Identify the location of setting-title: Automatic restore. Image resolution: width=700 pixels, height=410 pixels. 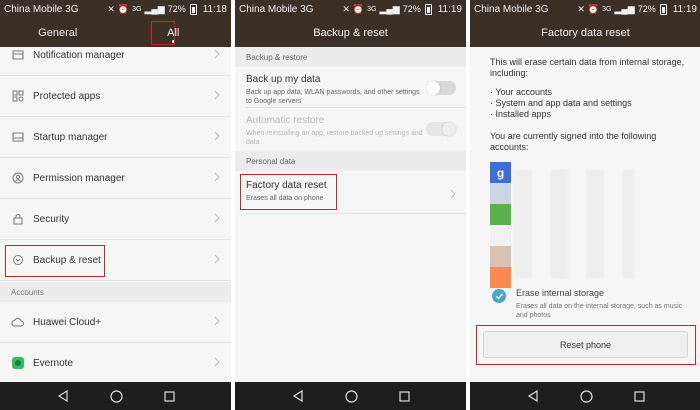
(285, 120).